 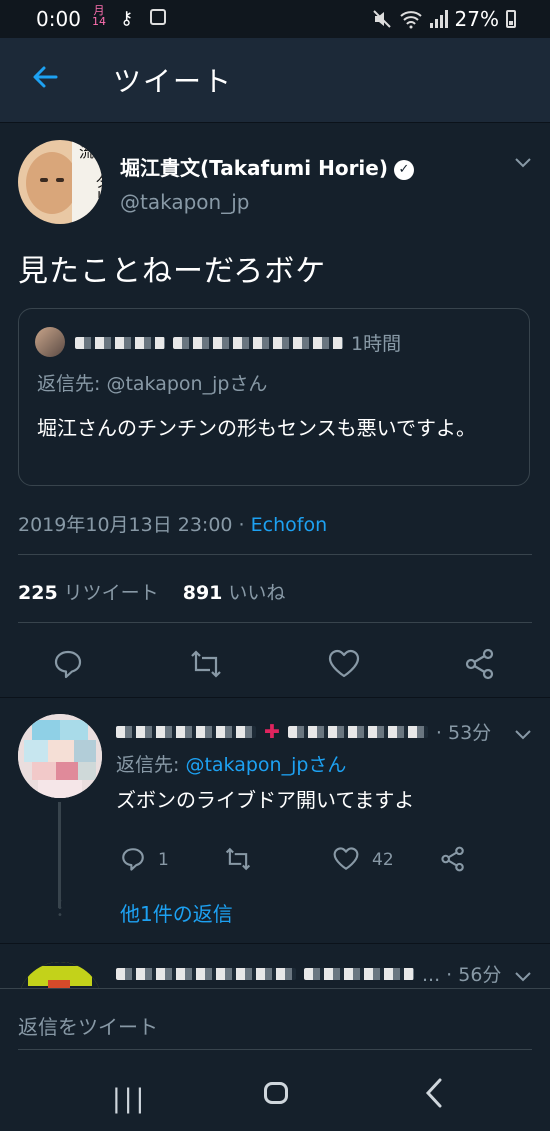 I want to click on app-bar: ツイート, so click(x=275, y=80).